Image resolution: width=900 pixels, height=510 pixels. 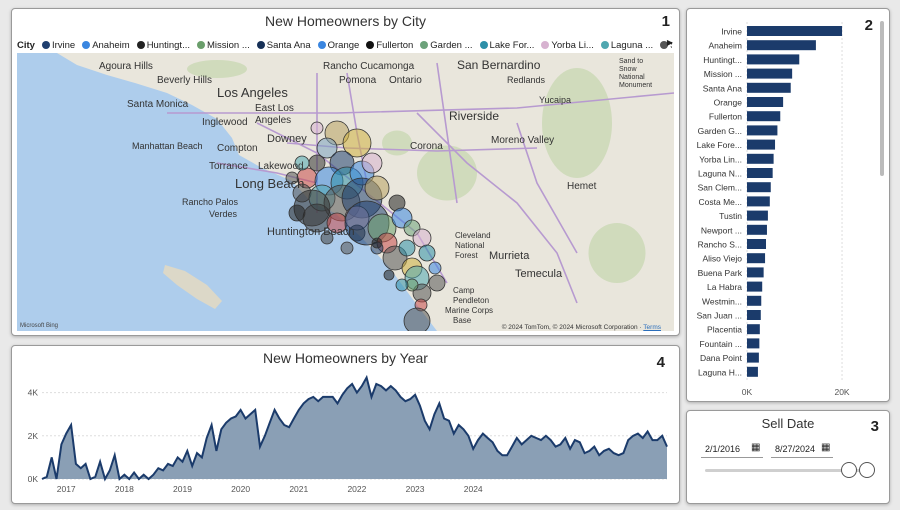 What do you see at coordinates (665, 21) in the screenshot?
I see `visual-number-badge: 1` at bounding box center [665, 21].